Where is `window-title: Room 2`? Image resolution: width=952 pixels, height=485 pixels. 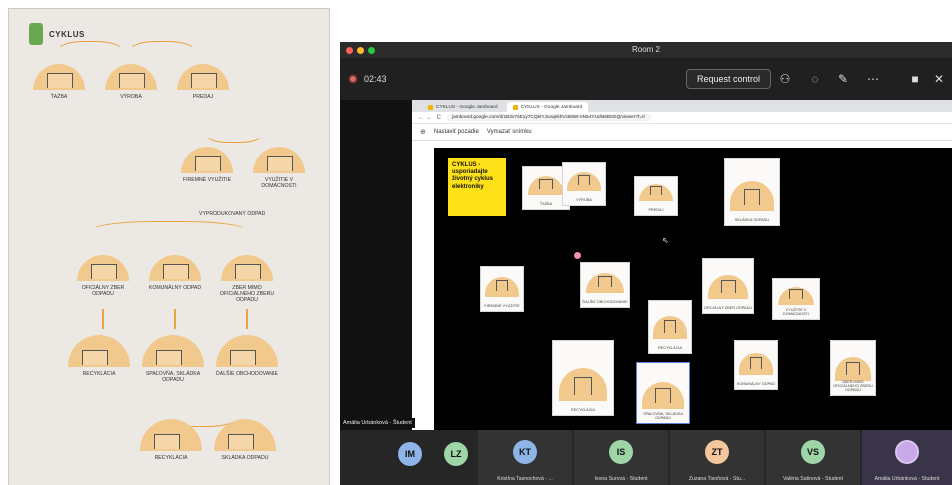
window-title: Room 2 is located at coordinates (645, 49).